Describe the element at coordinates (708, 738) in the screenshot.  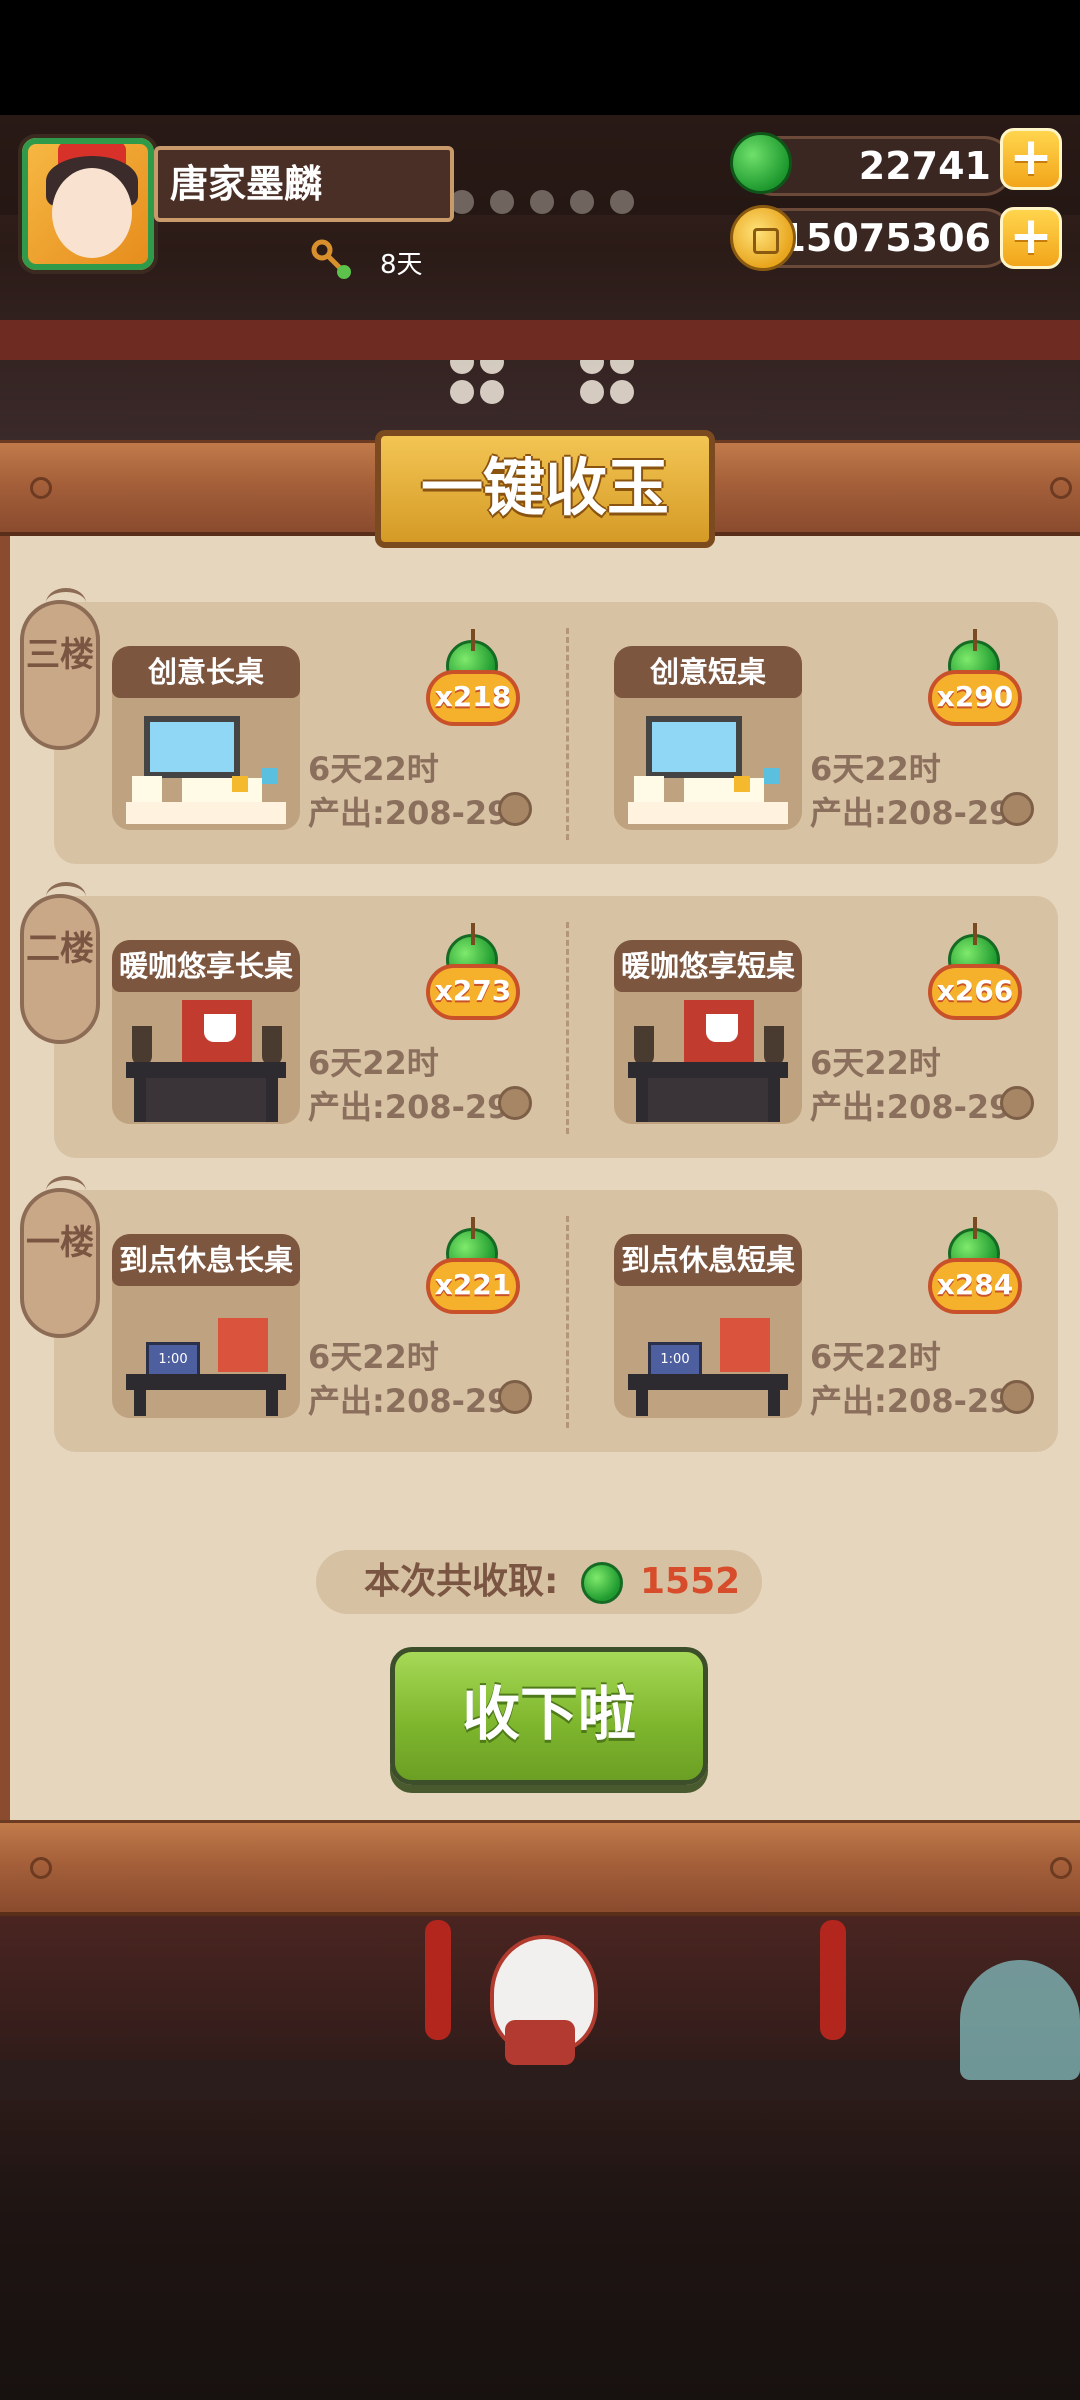
I see `table-card-creative-short: 创意短桌` at that location.